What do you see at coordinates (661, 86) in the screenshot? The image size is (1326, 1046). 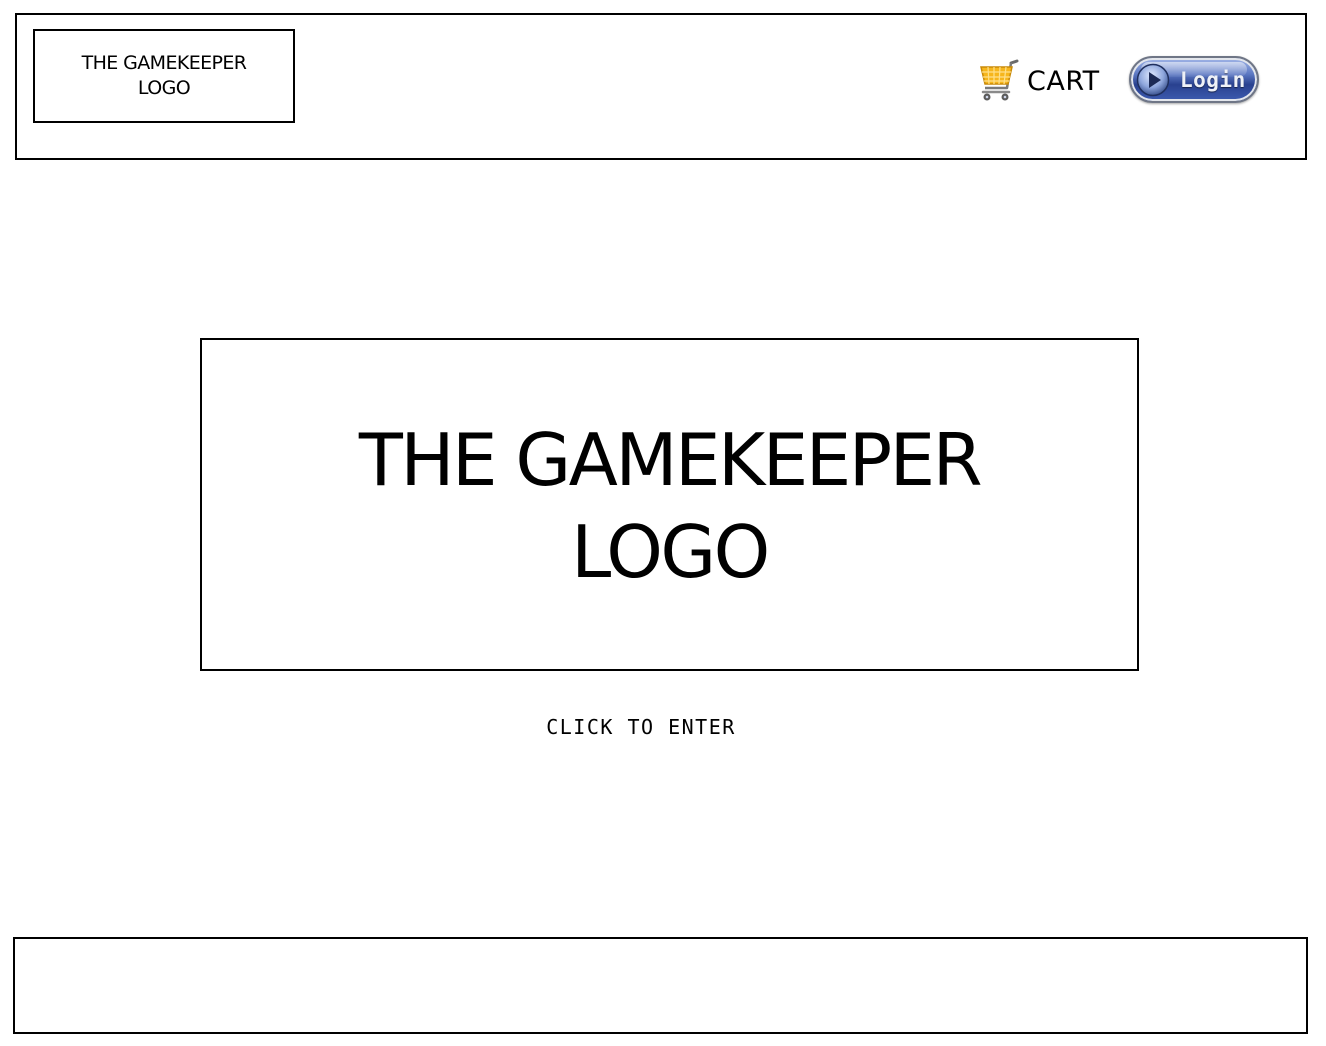 I see `header: THE GAMEKEEPER LOGO CART Login` at bounding box center [661, 86].